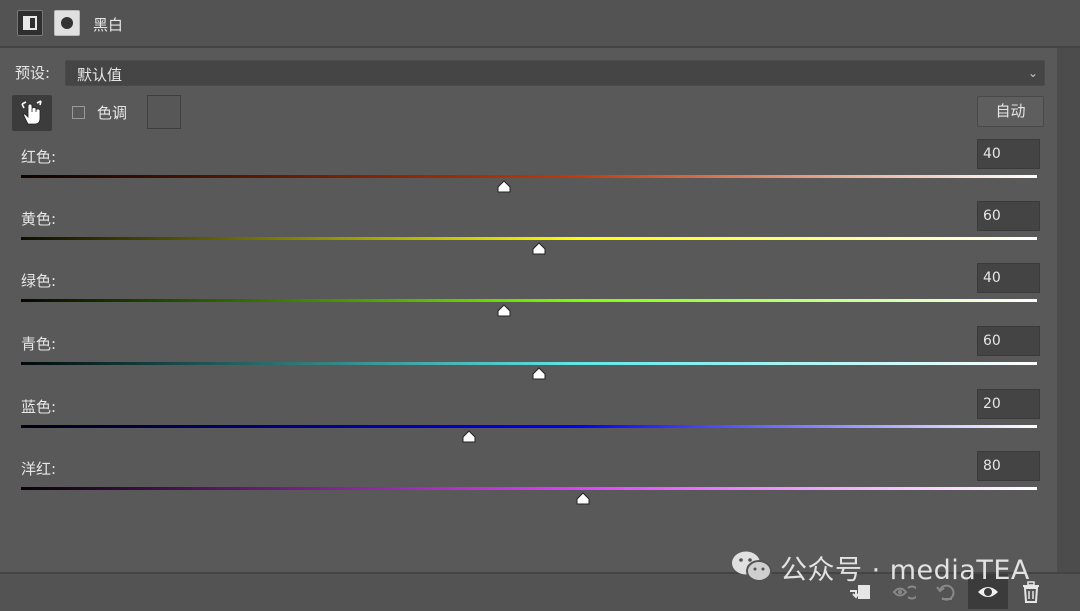  I want to click on slider-label: 红色:, so click(39, 157).